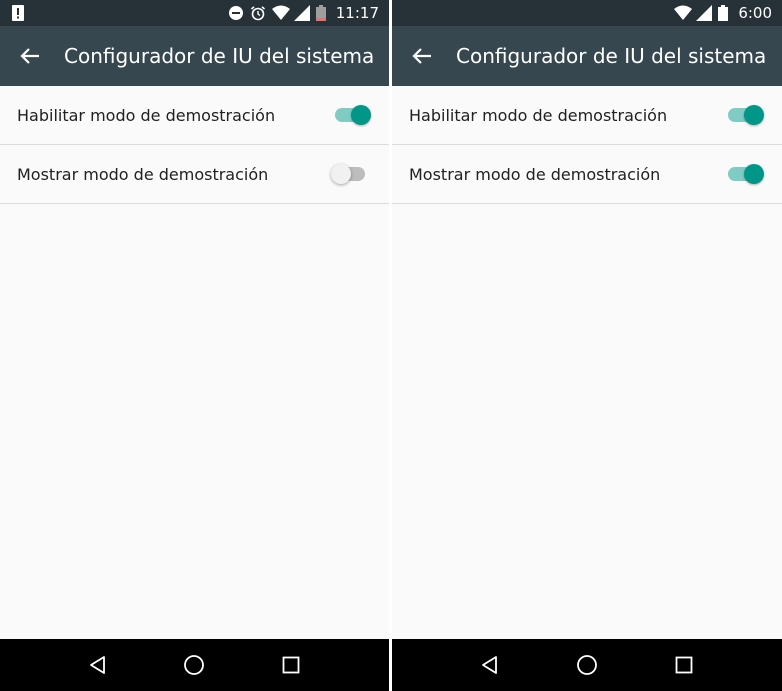 Image resolution: width=782 pixels, height=691 pixels. What do you see at coordinates (236, 13) in the screenshot?
I see `do-not-disturb-icon` at bounding box center [236, 13].